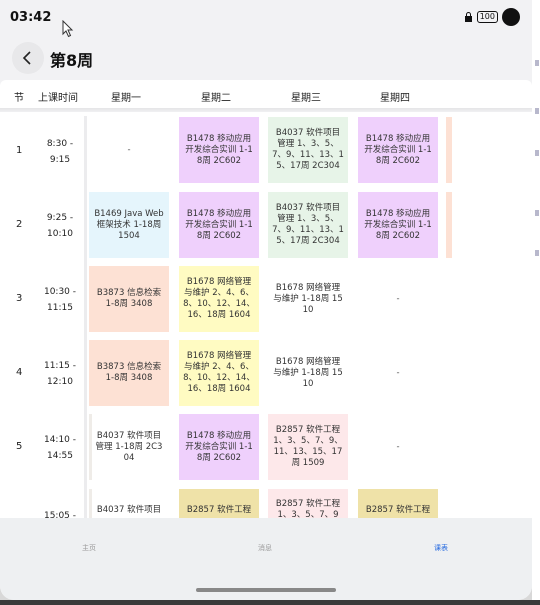 The width and height of the screenshot is (540, 605). Describe the element at coordinates (19, 298) in the screenshot. I see `row-number: 3` at that location.